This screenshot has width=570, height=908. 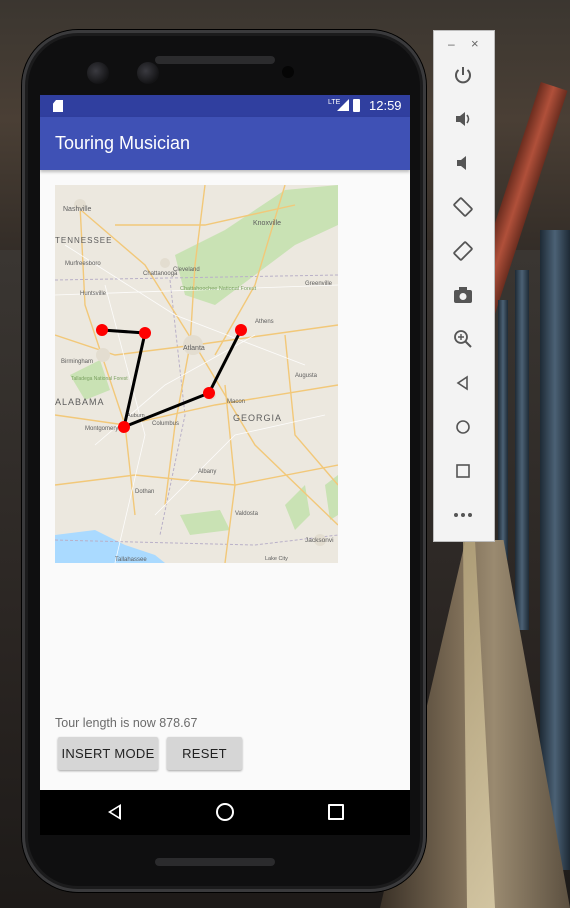 I want to click on map-label: Auburn, so click(x=136, y=416).